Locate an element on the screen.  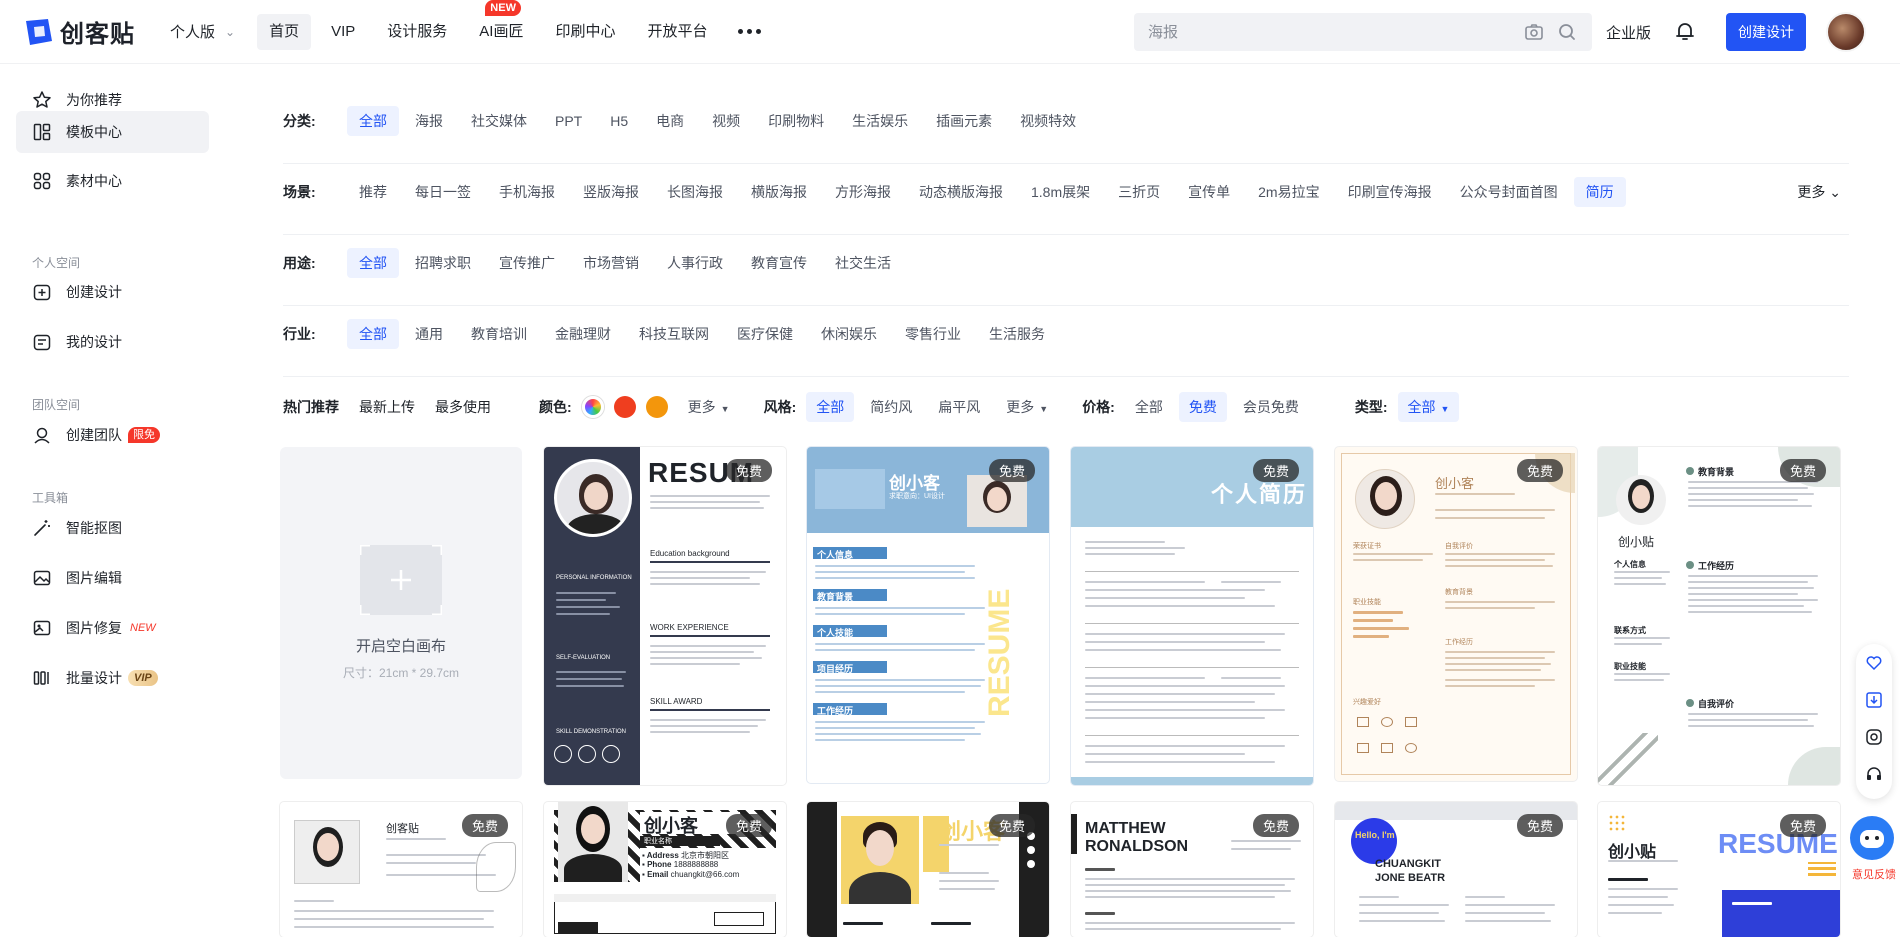
usage-option: 教育宣传 is located at coordinates (779, 263).